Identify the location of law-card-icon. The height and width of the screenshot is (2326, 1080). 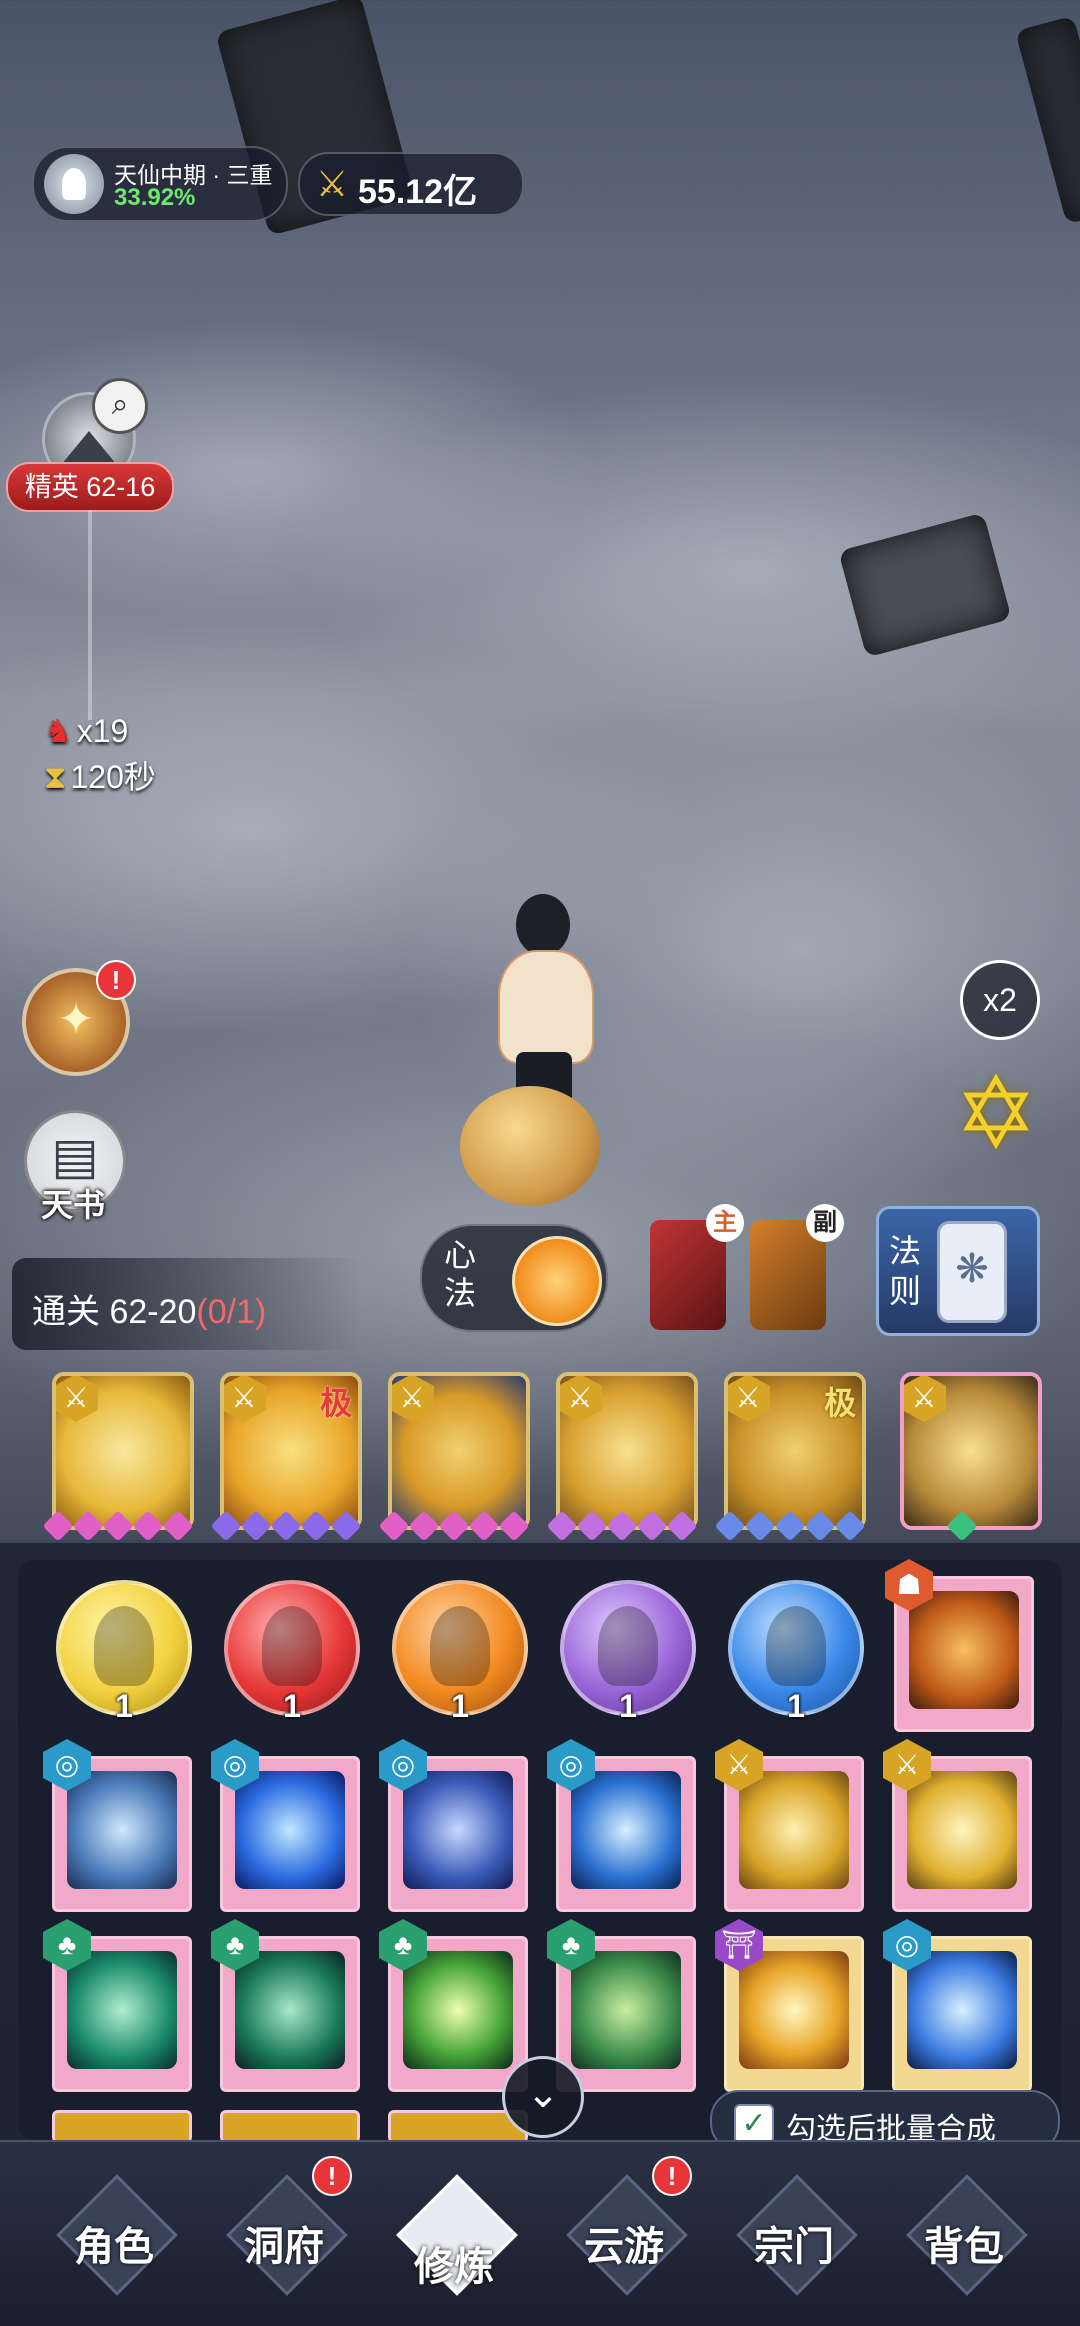
(972, 1272).